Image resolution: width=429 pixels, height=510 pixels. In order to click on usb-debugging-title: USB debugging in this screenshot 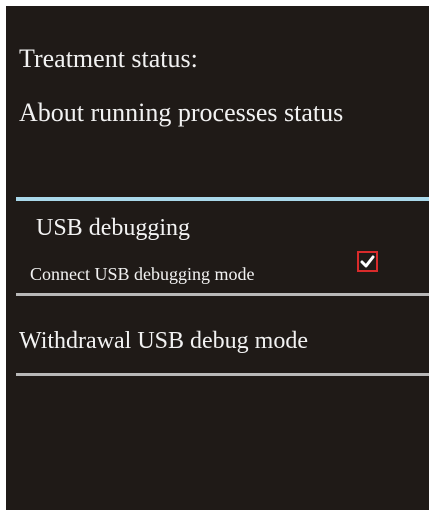, I will do `click(113, 228)`.